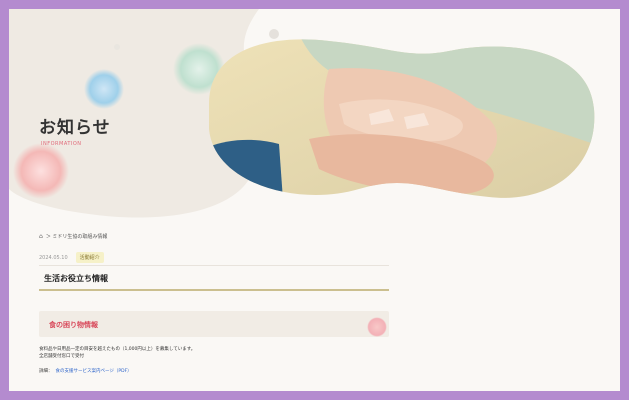 The width and height of the screenshot is (629, 400). What do you see at coordinates (377, 327) in the screenshot?
I see `decor-bubble-section` at bounding box center [377, 327].